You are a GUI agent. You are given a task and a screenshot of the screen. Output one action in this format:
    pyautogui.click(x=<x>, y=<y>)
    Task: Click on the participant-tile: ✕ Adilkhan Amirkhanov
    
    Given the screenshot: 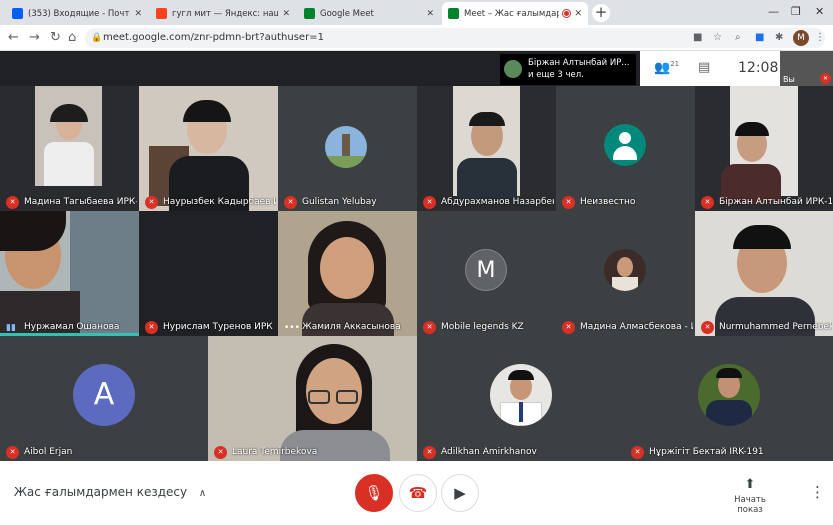 What is the action you would take?
    pyautogui.click(x=521, y=398)
    